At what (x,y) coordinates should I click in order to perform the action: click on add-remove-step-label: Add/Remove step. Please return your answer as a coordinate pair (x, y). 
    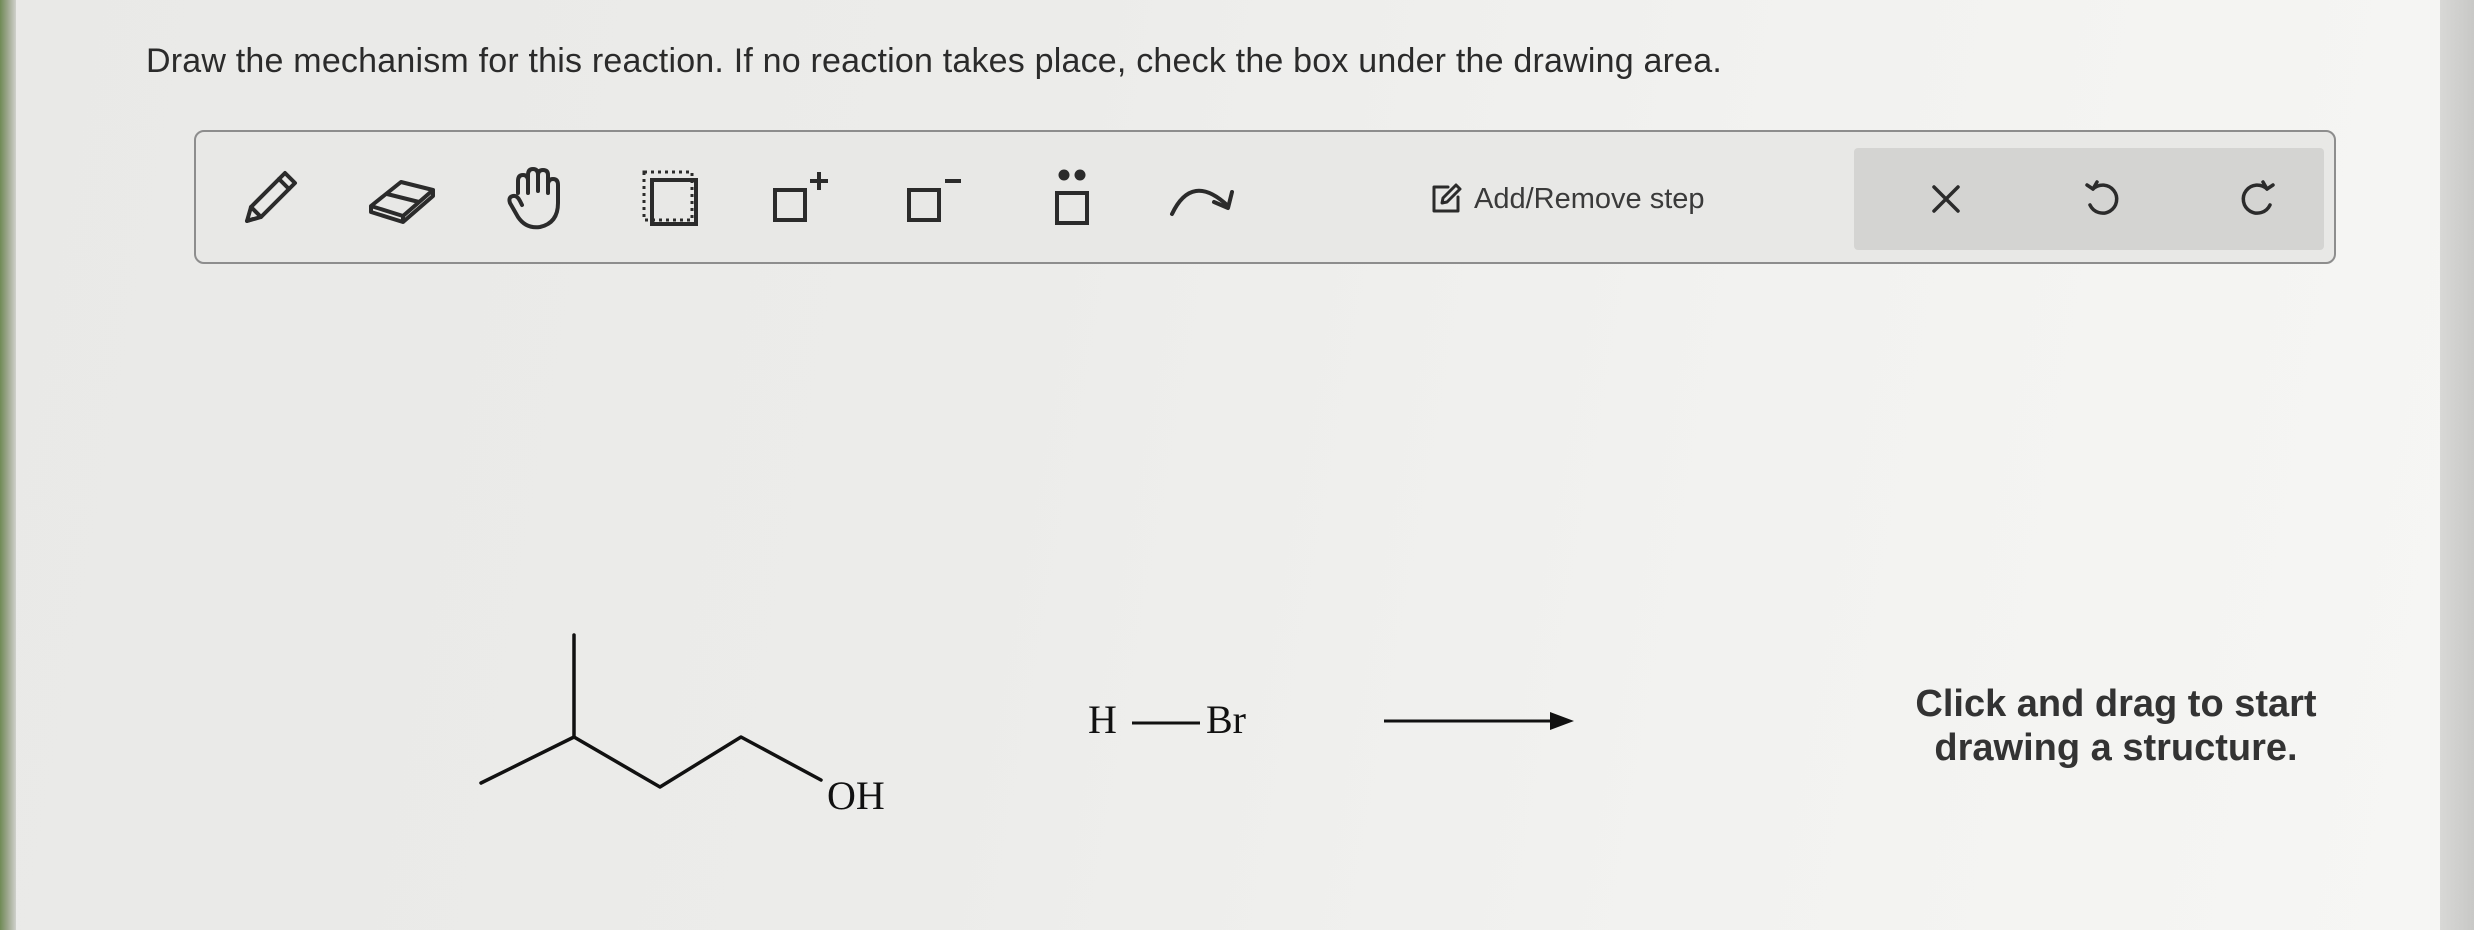
    Looking at the image, I should click on (1589, 198).